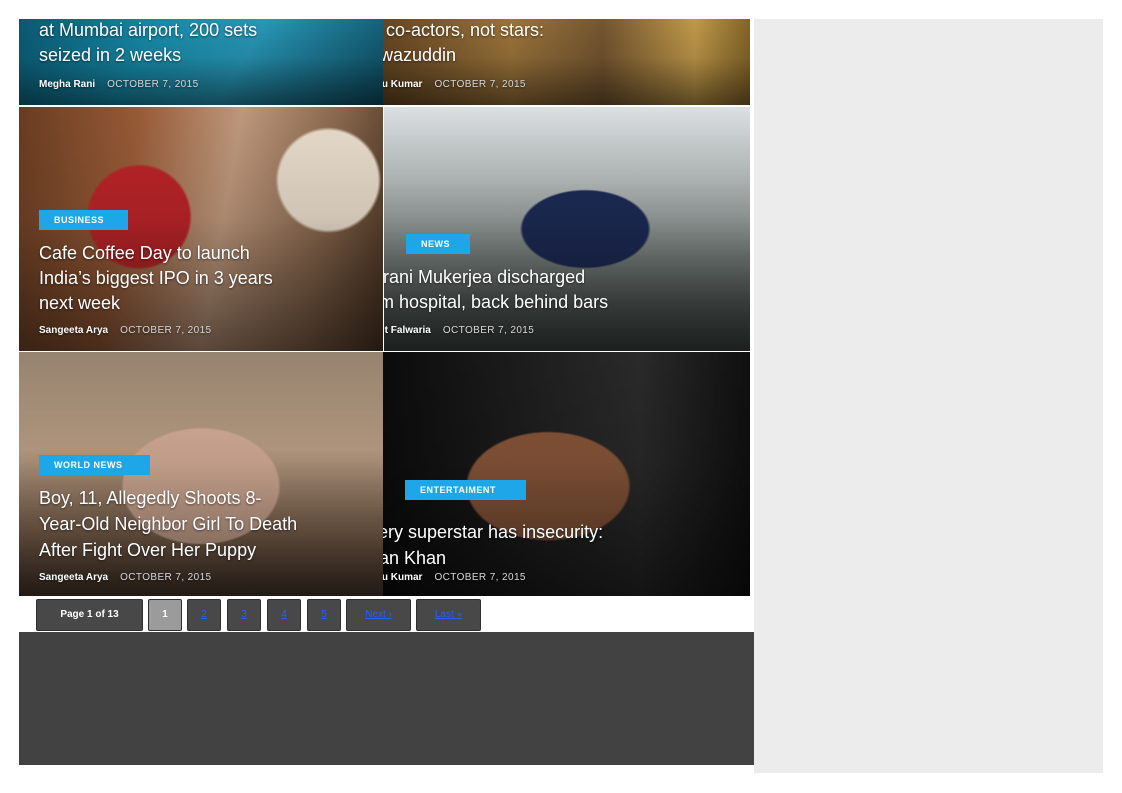  Describe the element at coordinates (407, 330) in the screenshot. I see `article-author: Ankit Falwaria` at that location.